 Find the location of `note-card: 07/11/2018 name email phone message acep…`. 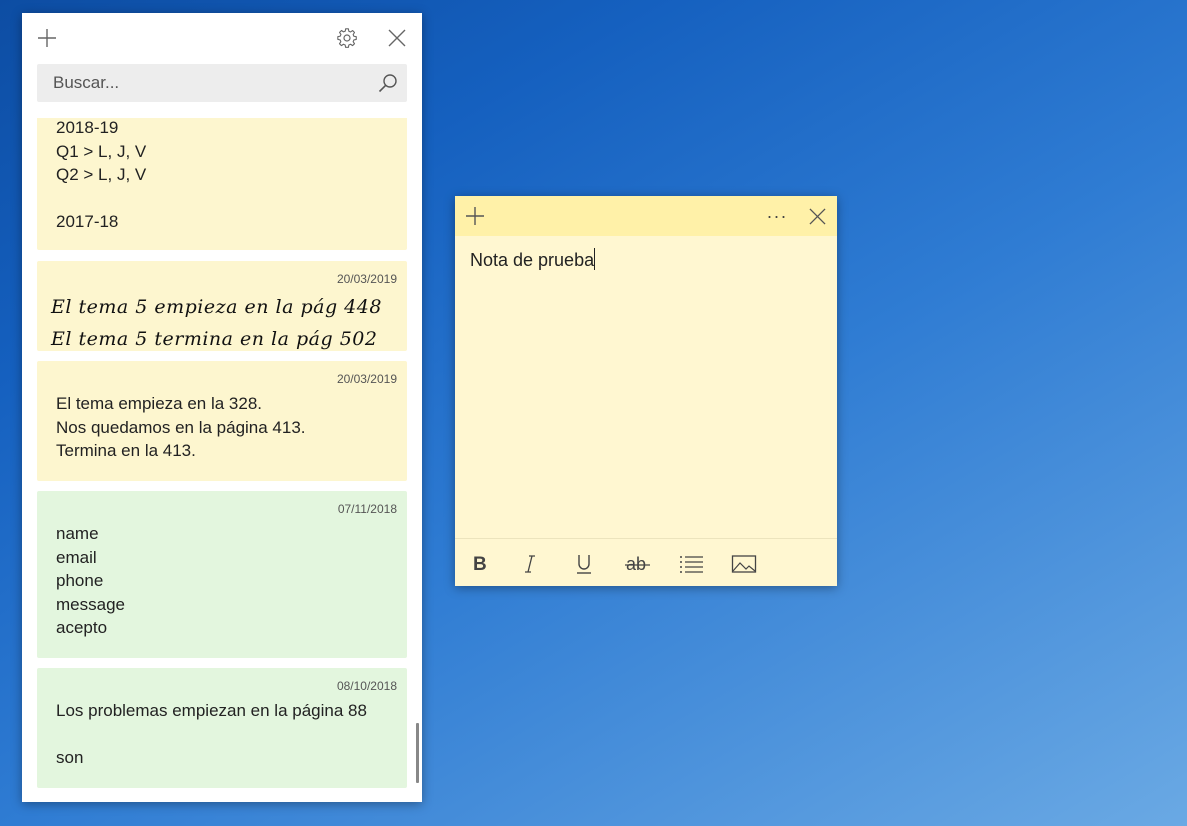

note-card: 07/11/2018 name email phone message acep… is located at coordinates (222, 574).